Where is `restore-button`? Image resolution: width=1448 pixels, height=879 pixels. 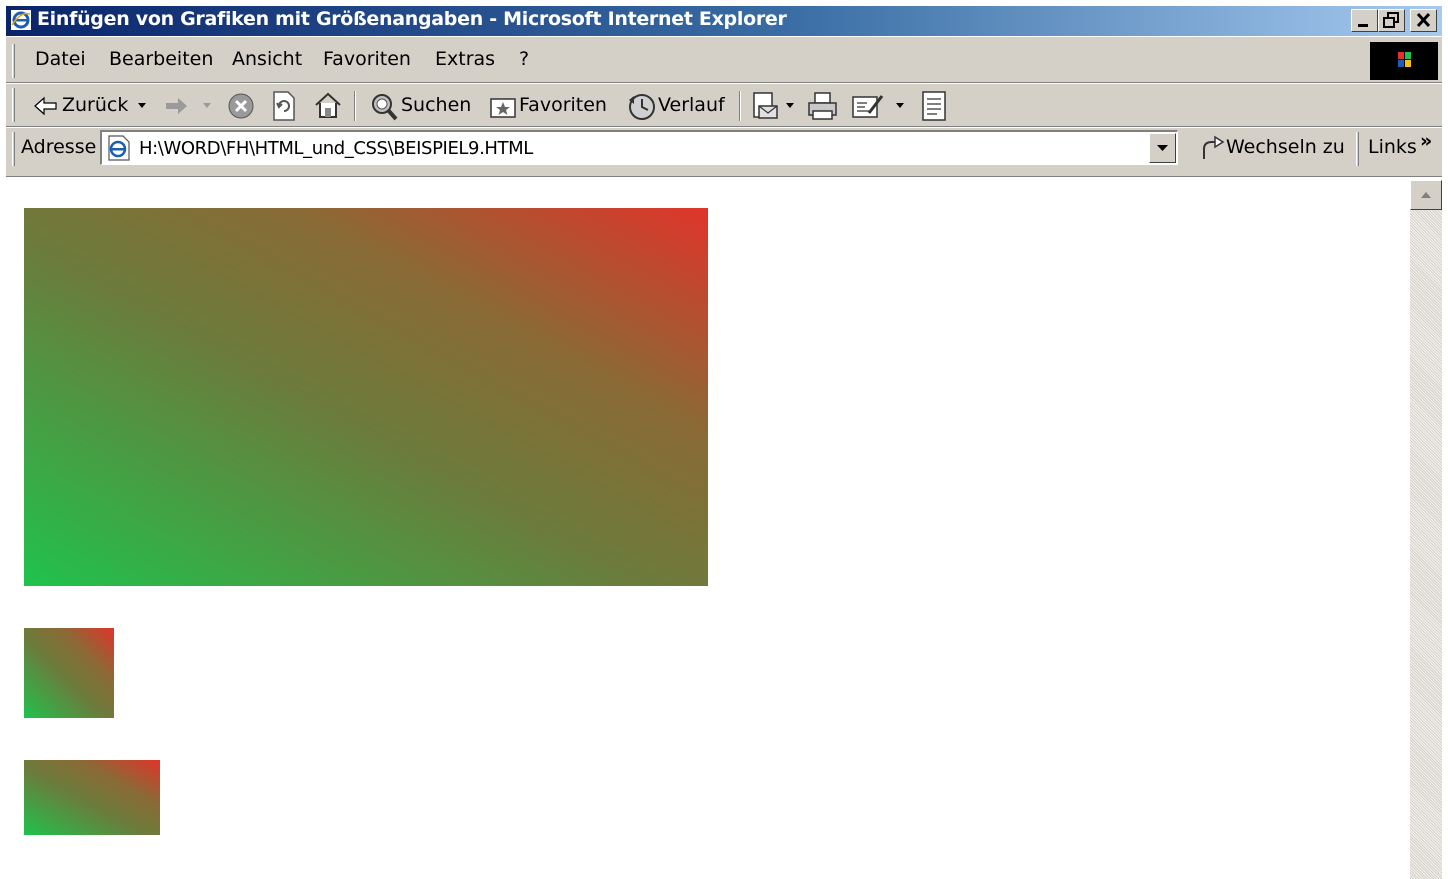 restore-button is located at coordinates (1391, 20).